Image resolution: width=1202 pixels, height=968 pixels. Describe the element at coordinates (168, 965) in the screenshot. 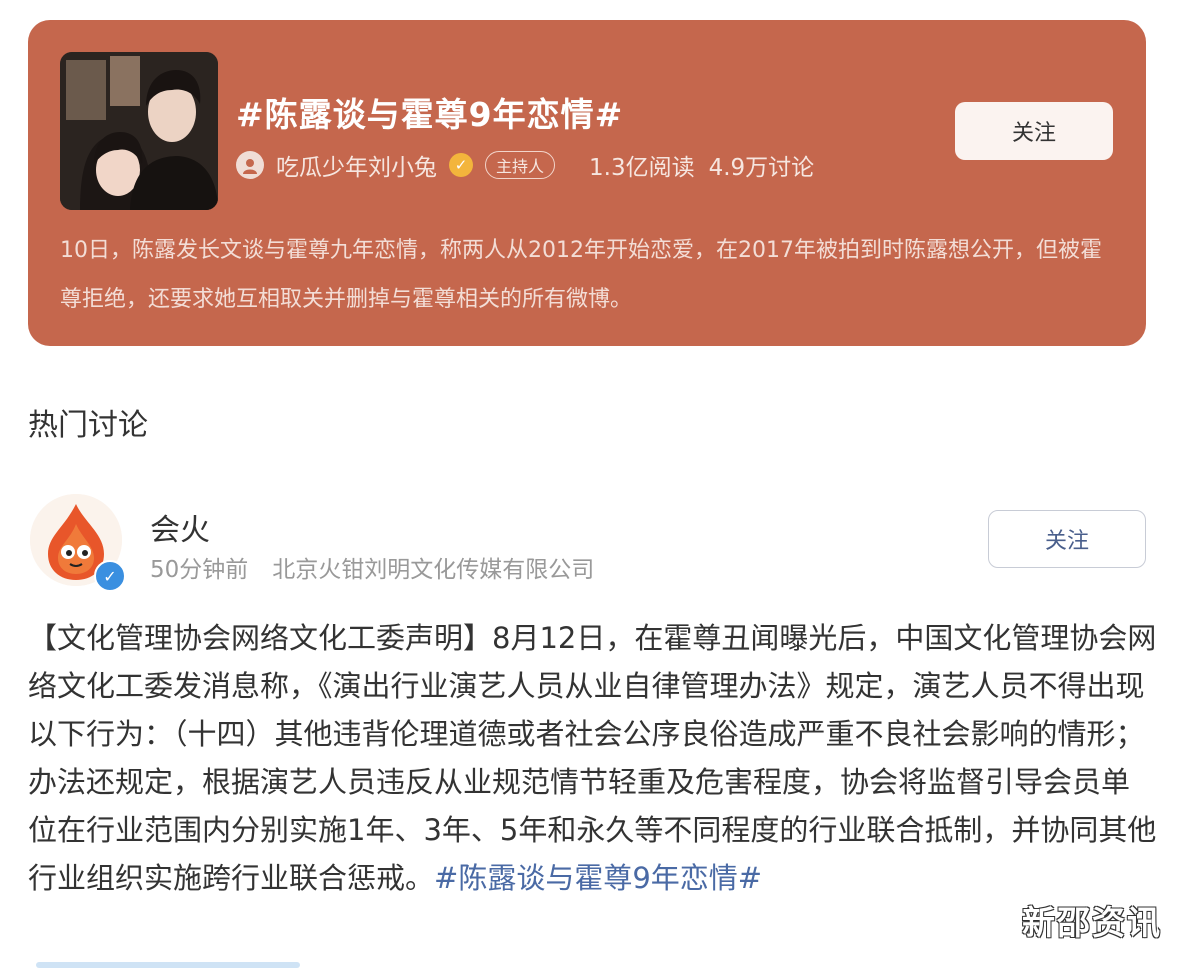

I see `bottom-scroll-indicator` at that location.